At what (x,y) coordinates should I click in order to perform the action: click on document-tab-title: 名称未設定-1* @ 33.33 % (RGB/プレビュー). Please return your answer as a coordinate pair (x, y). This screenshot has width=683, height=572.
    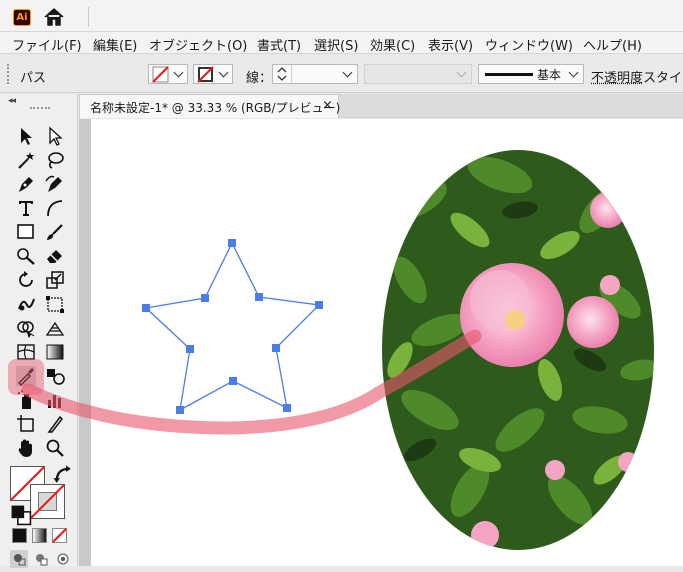
    Looking at the image, I should click on (215, 108).